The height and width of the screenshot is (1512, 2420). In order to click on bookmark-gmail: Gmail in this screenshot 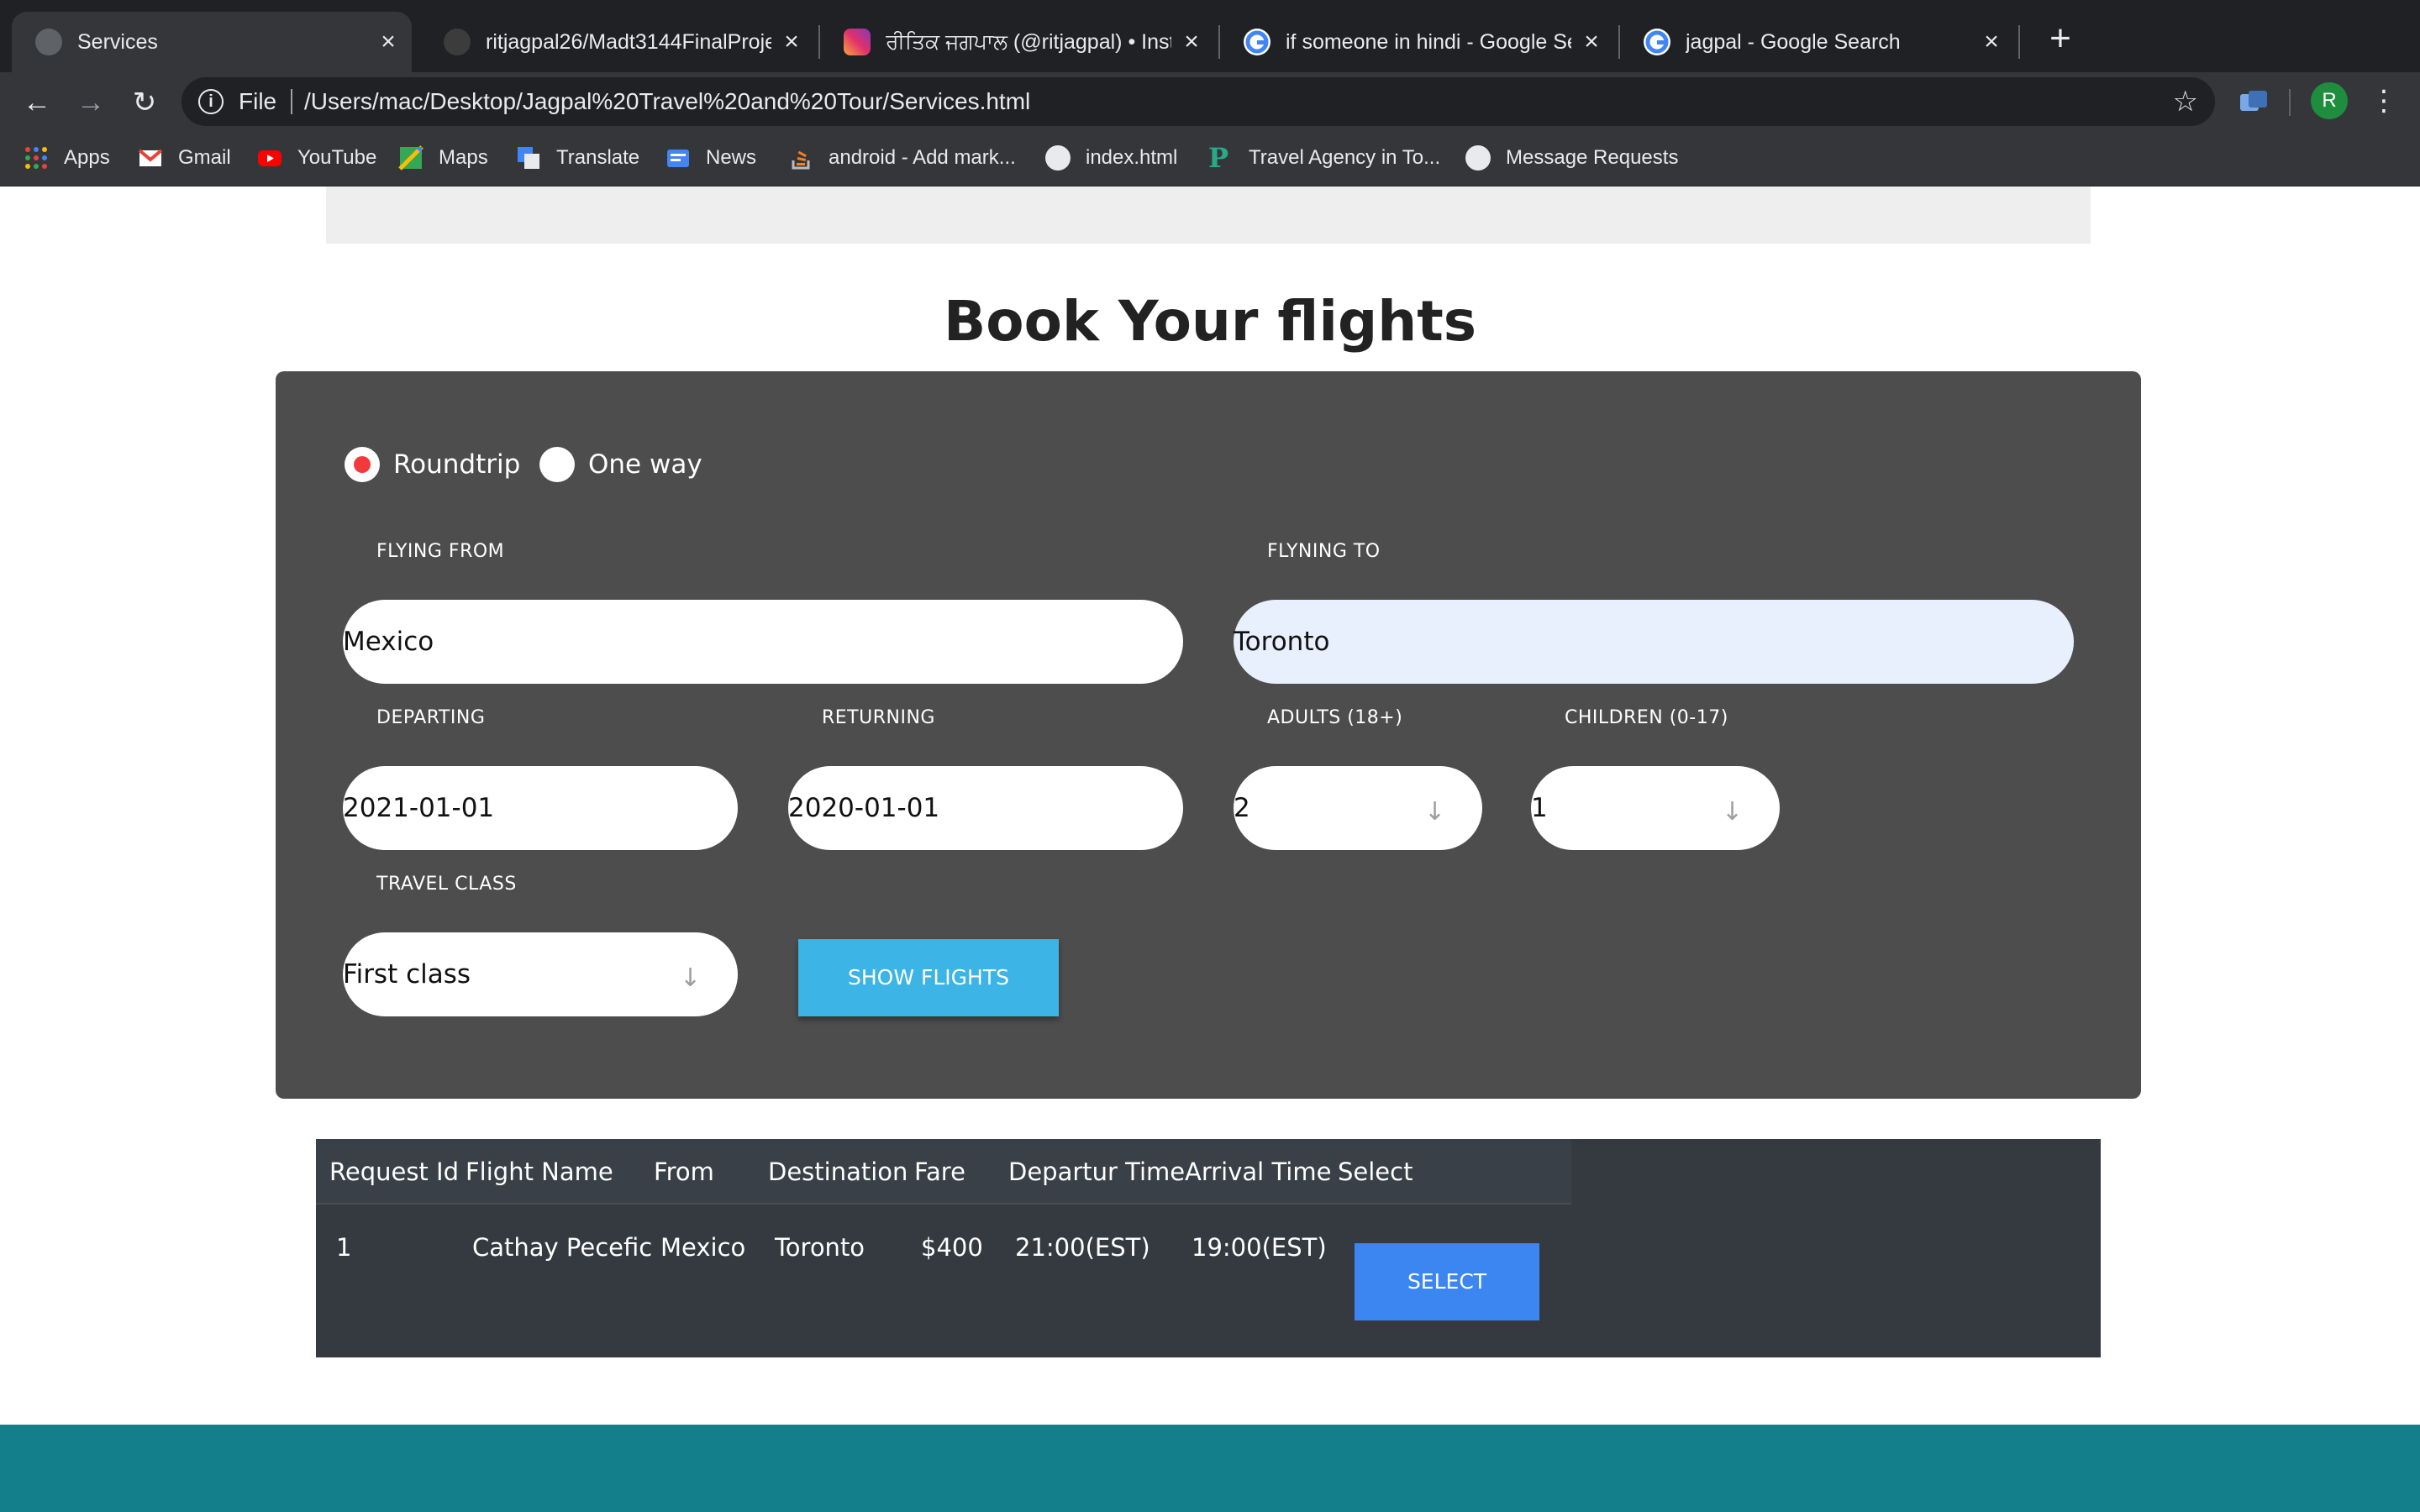, I will do `click(184, 158)`.